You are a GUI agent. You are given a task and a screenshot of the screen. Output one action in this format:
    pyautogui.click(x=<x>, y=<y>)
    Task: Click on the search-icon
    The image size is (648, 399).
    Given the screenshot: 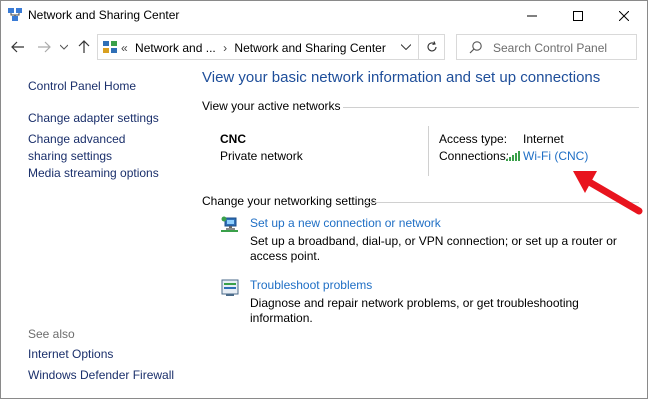 What is the action you would take?
    pyautogui.click(x=475, y=47)
    